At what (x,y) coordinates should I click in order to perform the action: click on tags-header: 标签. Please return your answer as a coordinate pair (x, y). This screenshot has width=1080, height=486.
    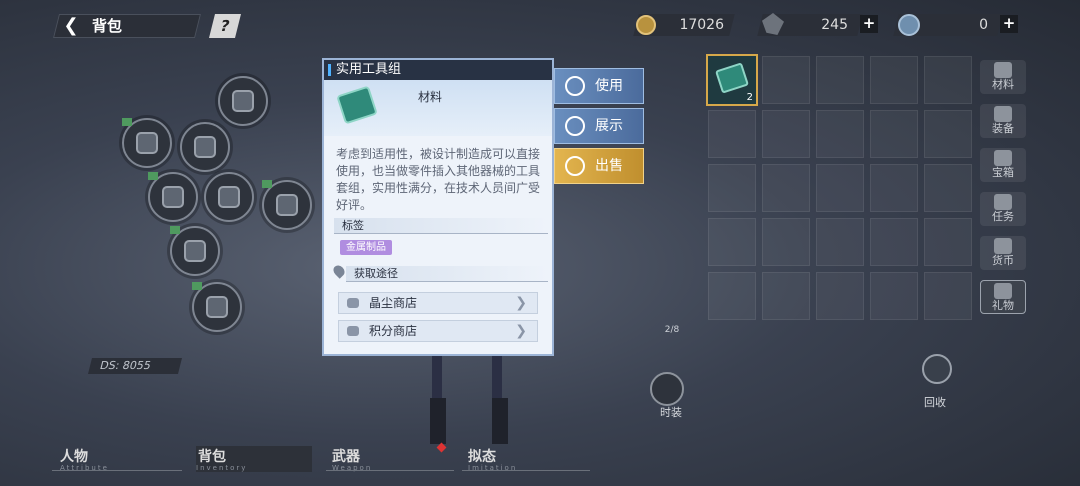
    Looking at the image, I should click on (441, 226).